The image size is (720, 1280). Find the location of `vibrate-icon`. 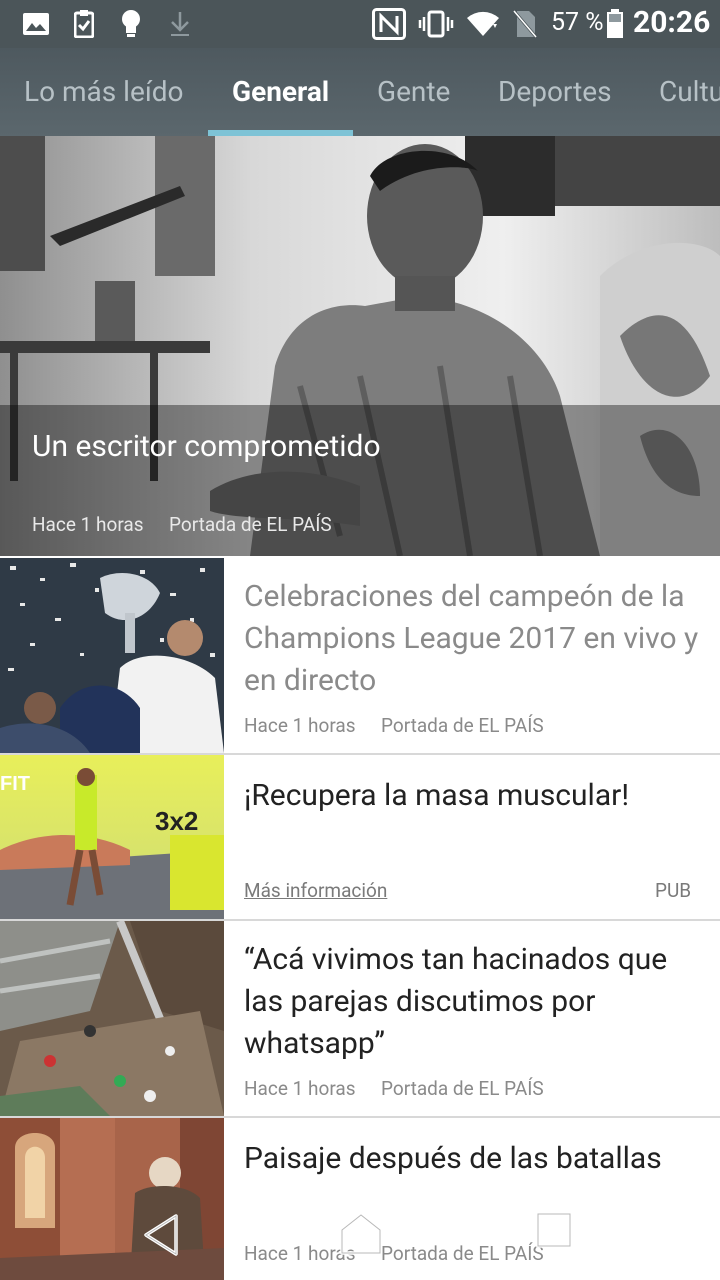

vibrate-icon is located at coordinates (436, 24).